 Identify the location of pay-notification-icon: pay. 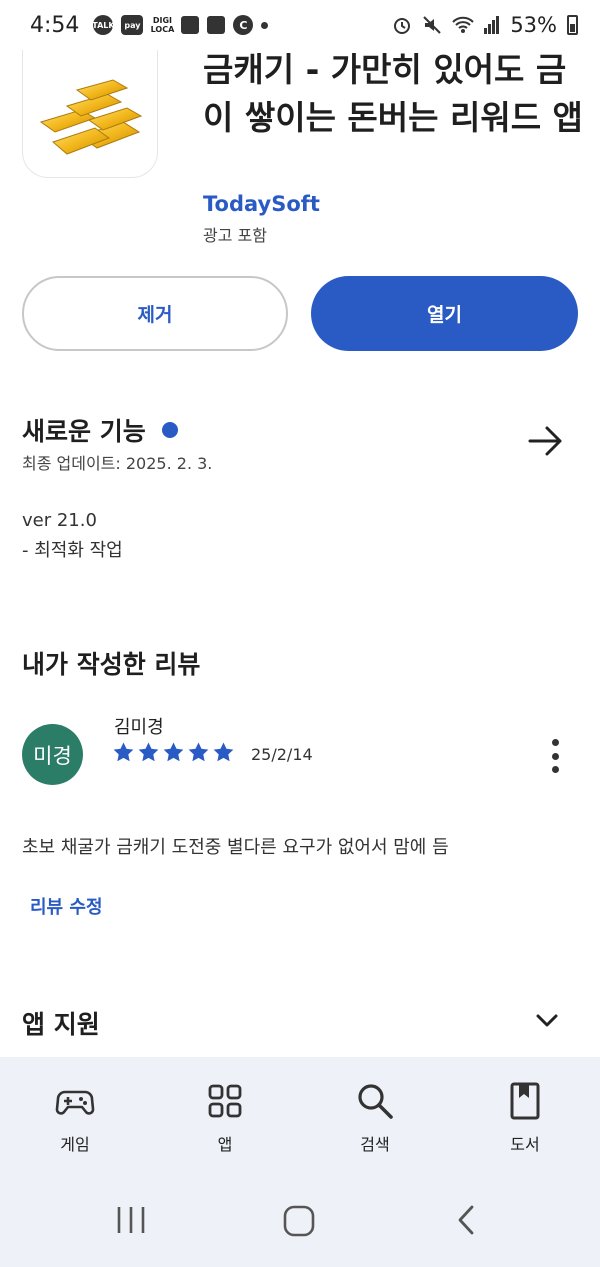
(132, 25).